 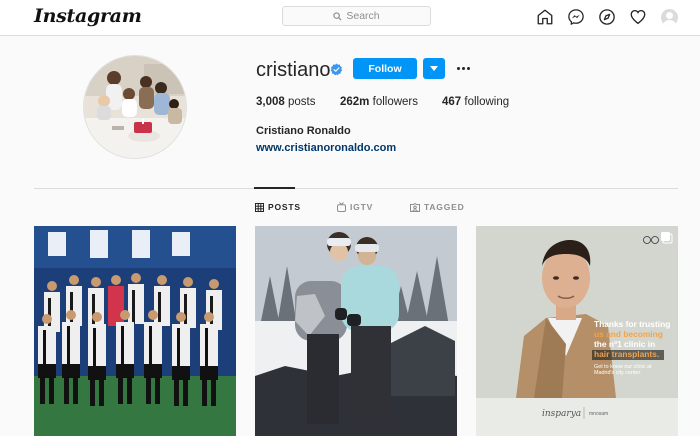 What do you see at coordinates (561, 414) in the screenshot?
I see `ad-brand-logo: insparya` at bounding box center [561, 414].